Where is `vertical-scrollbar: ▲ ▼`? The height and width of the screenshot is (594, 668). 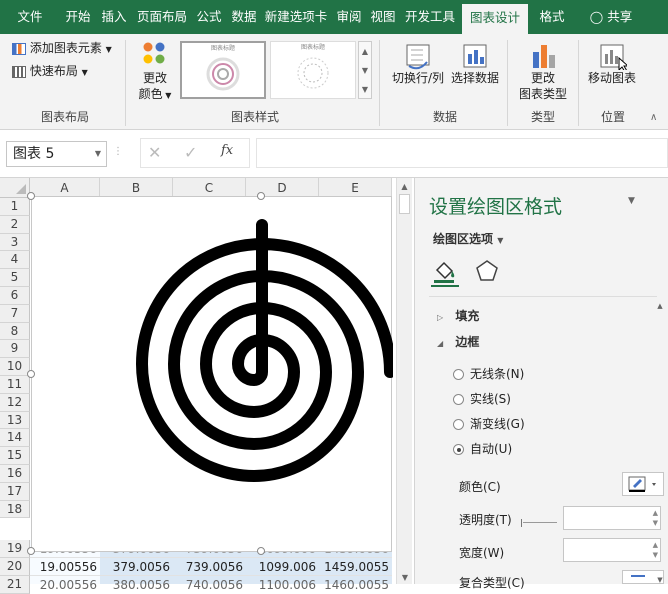 vertical-scrollbar: ▲ ▼ is located at coordinates (404, 381).